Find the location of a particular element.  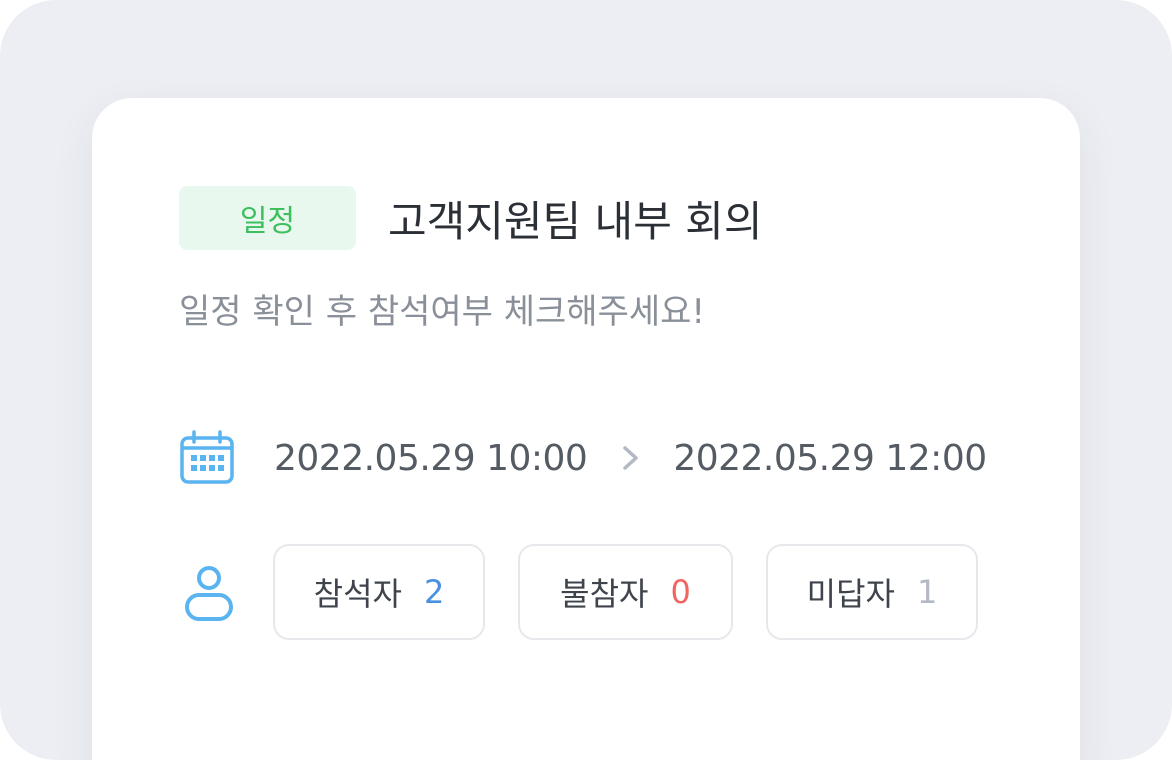

attendees-label: 참석자 is located at coordinates (357, 594).